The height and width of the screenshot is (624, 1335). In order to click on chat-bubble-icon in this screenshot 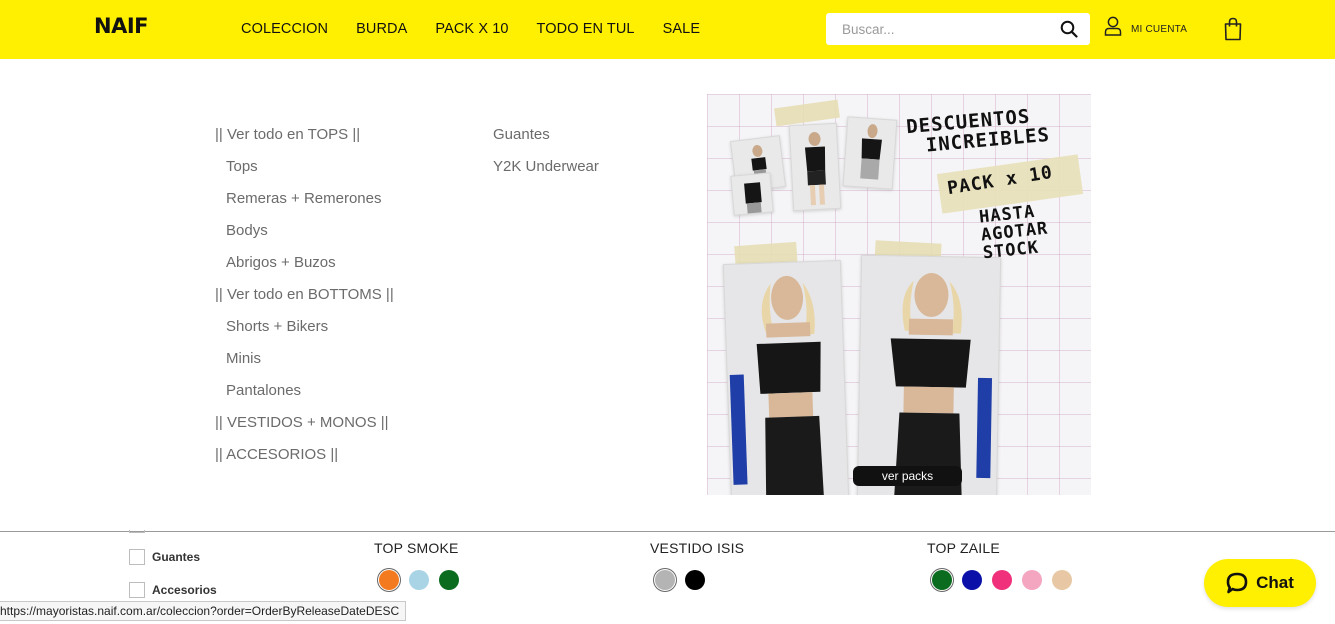, I will do `click(1237, 583)`.